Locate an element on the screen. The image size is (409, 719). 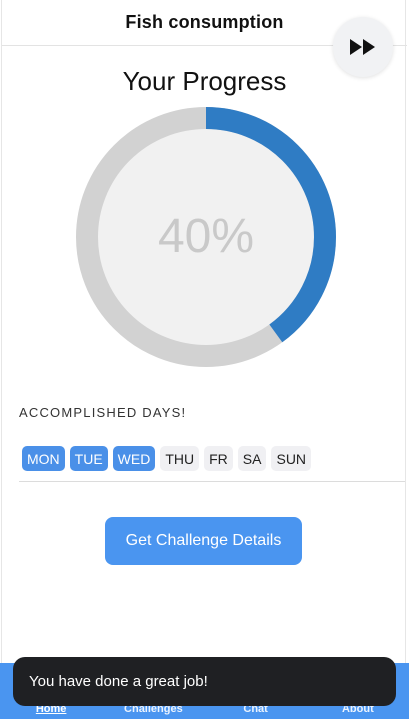
toast: You have done a great job! is located at coordinates (204, 681).